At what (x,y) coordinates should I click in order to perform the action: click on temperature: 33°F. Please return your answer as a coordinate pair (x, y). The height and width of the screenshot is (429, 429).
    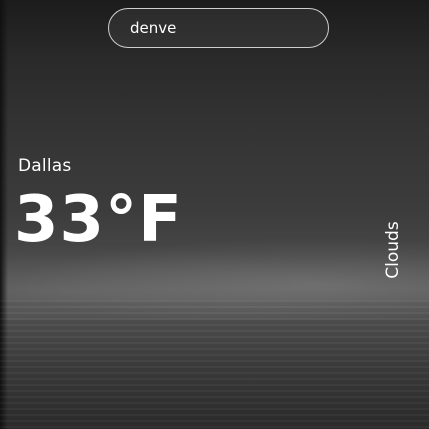
    Looking at the image, I should click on (98, 220).